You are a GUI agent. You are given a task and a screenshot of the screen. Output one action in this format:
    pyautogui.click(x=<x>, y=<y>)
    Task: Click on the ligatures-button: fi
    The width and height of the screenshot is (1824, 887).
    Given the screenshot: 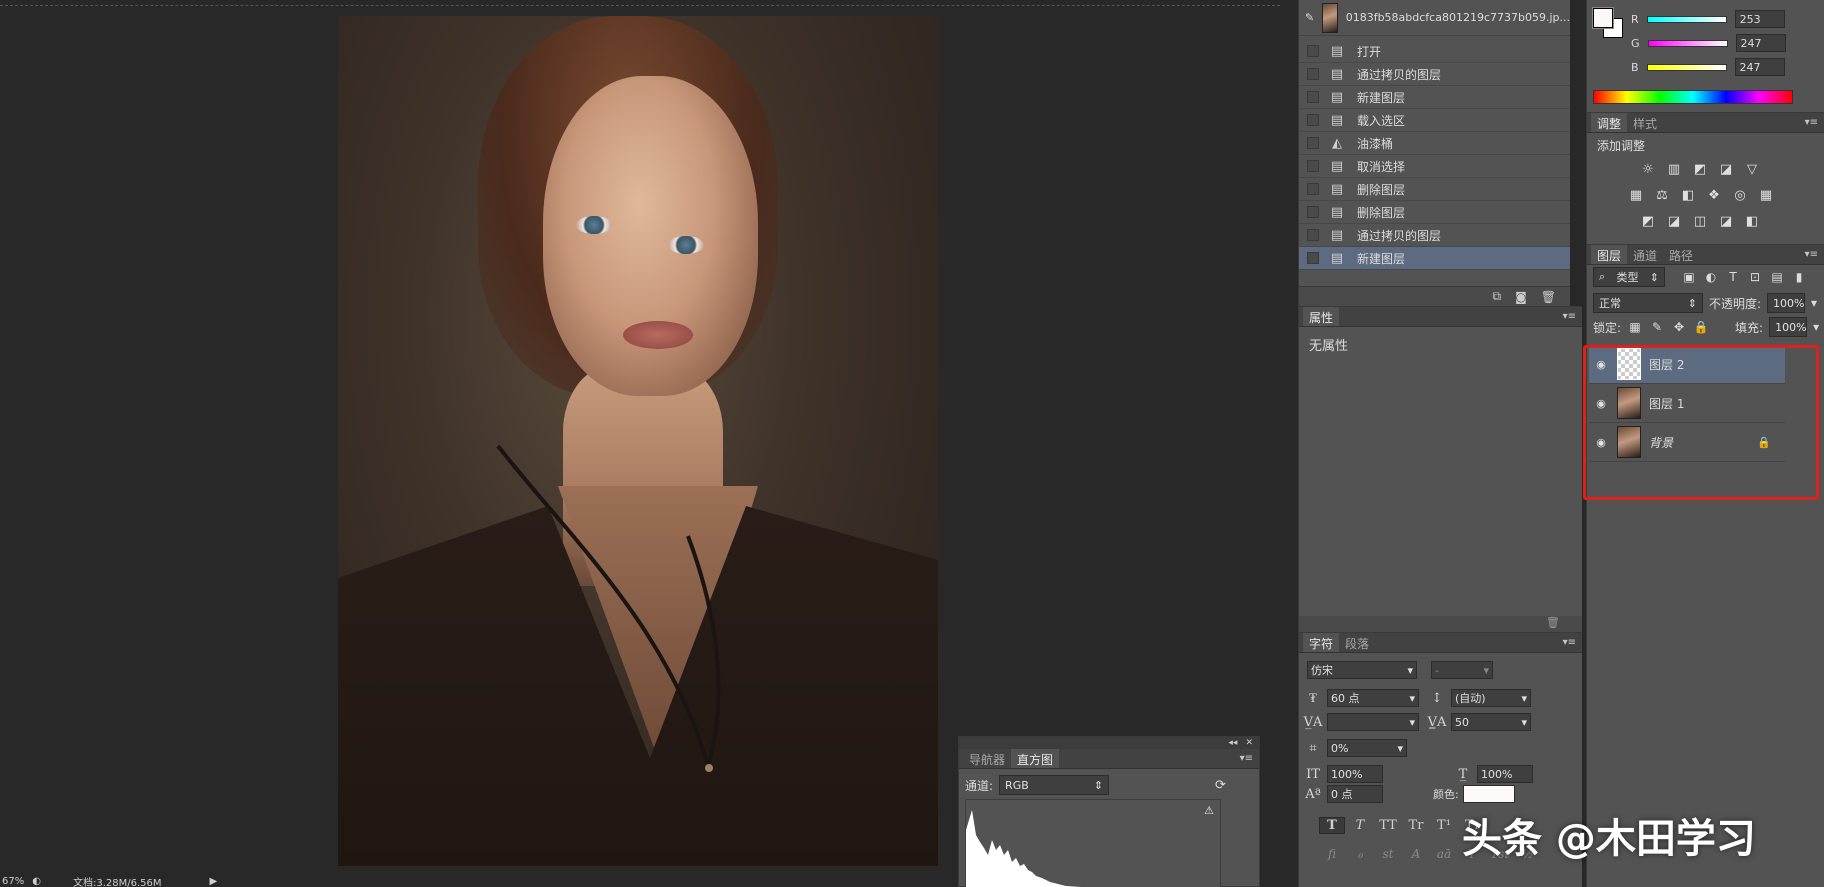 What is the action you would take?
    pyautogui.click(x=1332, y=854)
    